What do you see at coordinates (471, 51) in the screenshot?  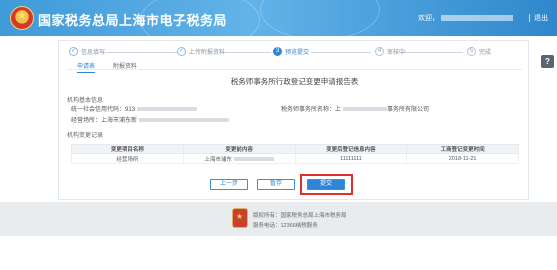 I see `step-number: 5` at bounding box center [471, 51].